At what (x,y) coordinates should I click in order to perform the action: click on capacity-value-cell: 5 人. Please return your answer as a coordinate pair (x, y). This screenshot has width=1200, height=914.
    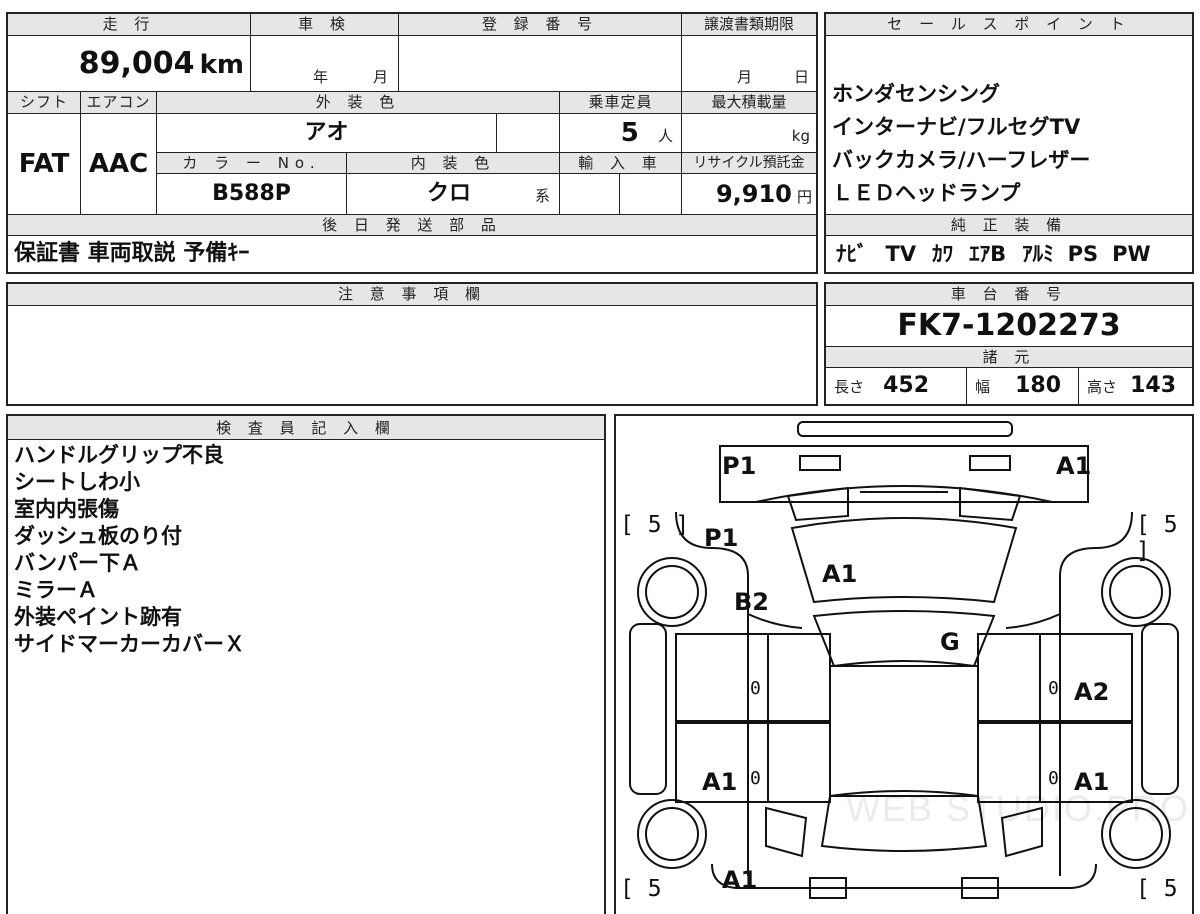
    Looking at the image, I should click on (620, 133).